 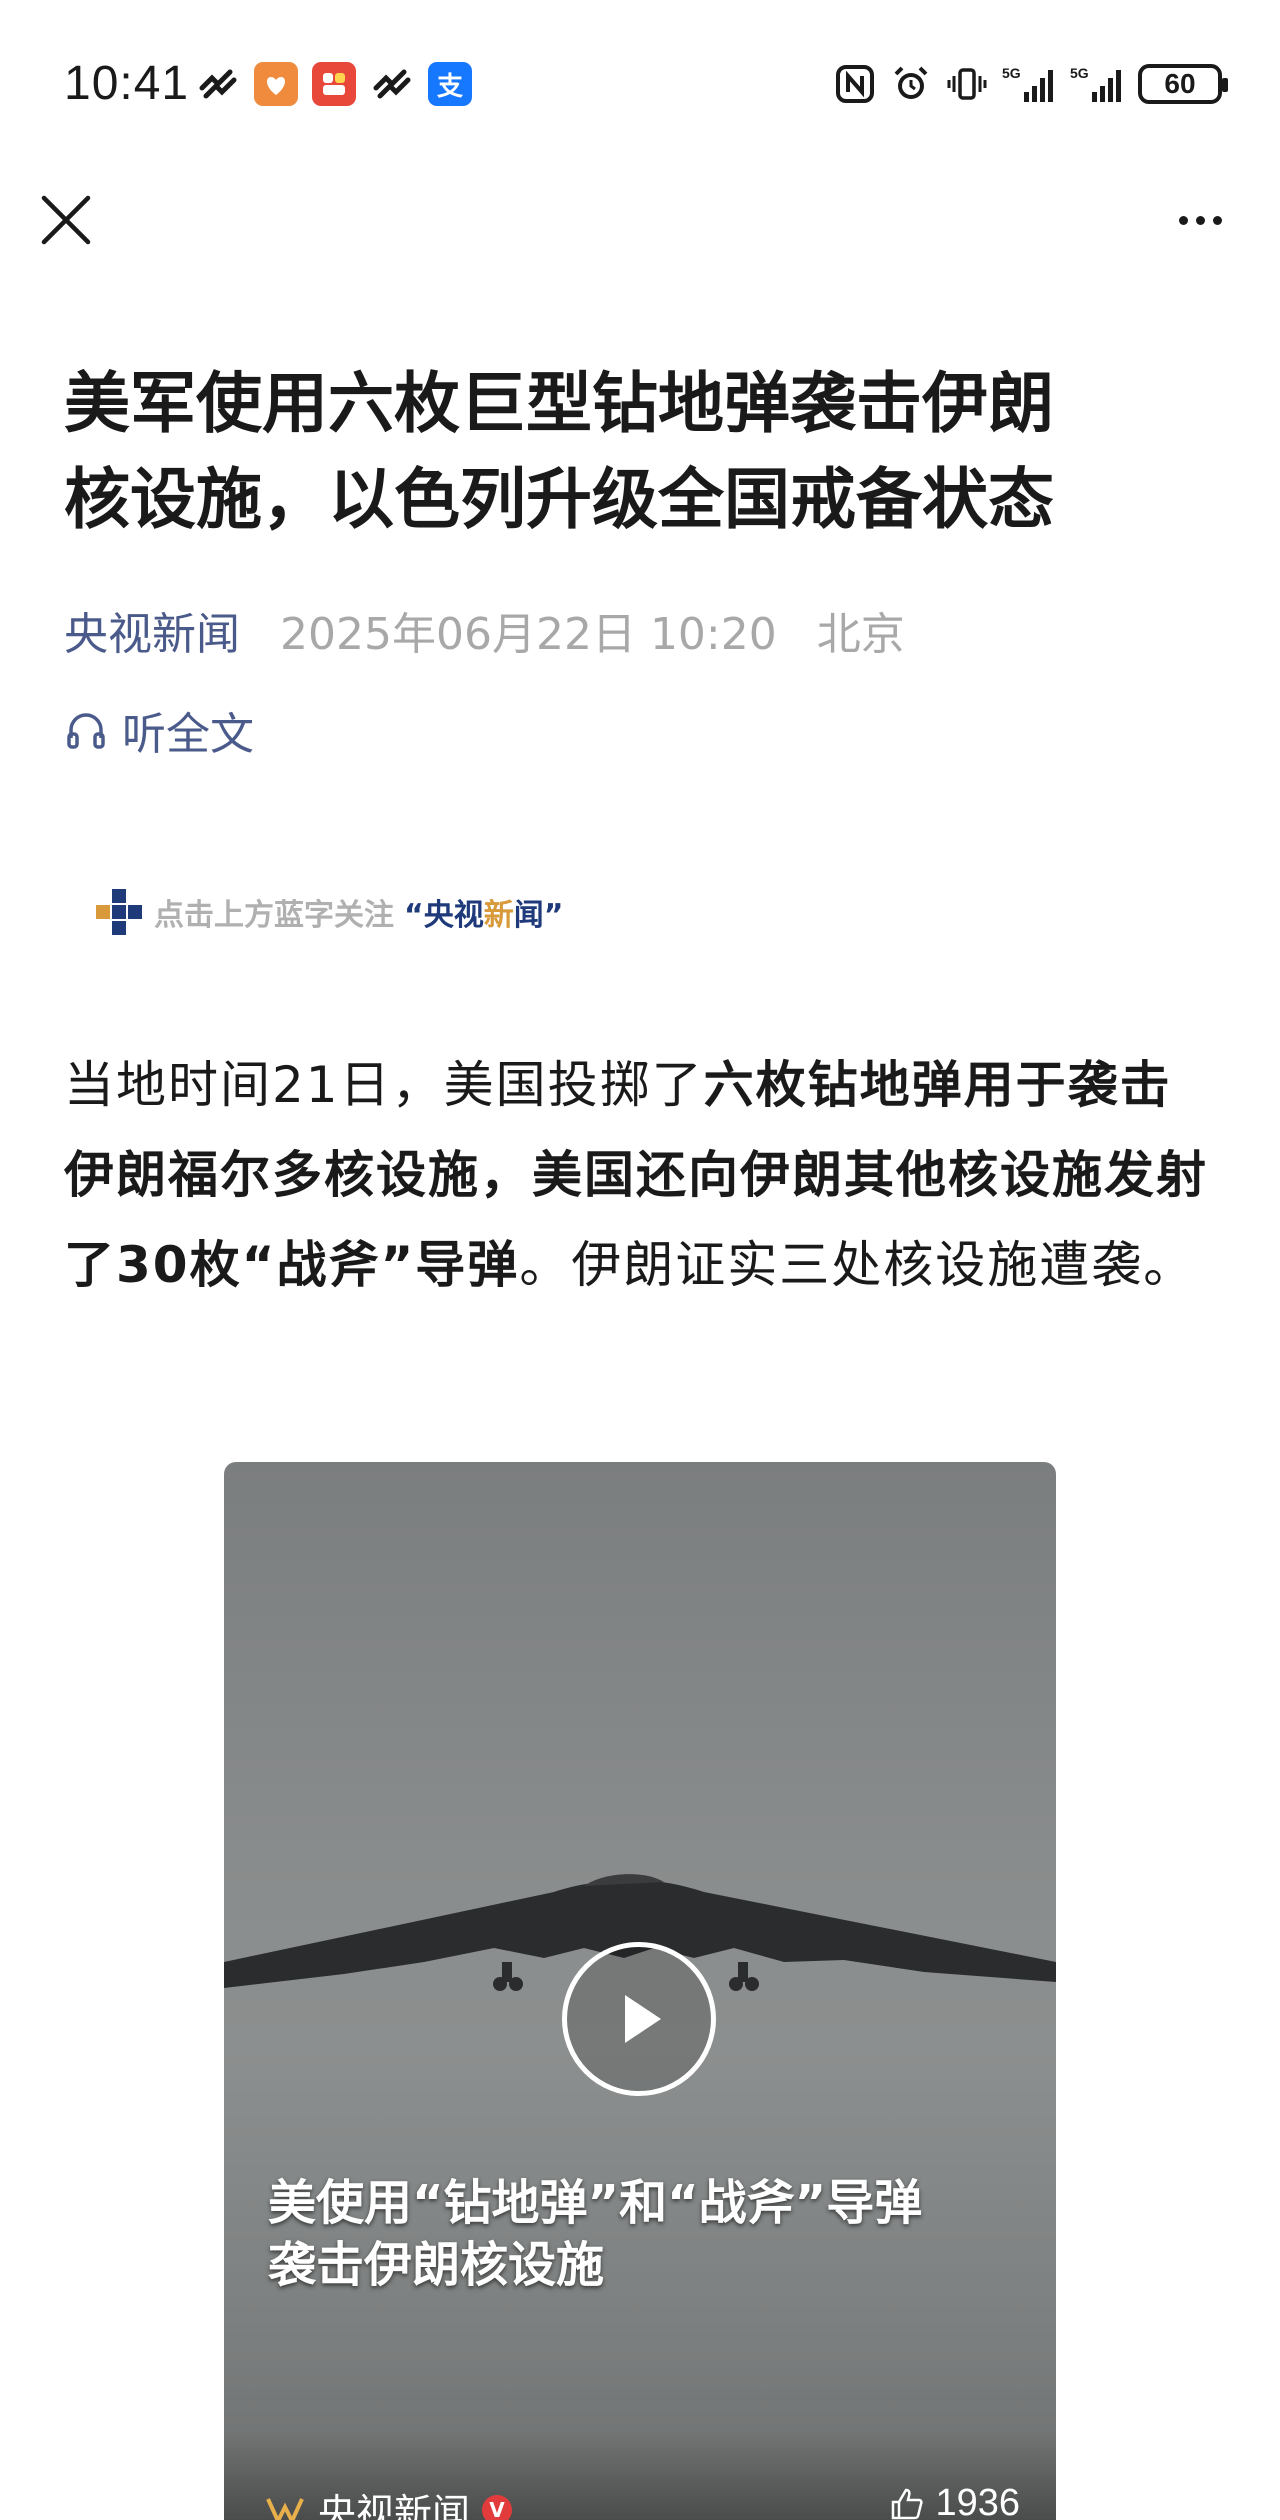 What do you see at coordinates (497, 2507) in the screenshot?
I see `verified-badge: V` at bounding box center [497, 2507].